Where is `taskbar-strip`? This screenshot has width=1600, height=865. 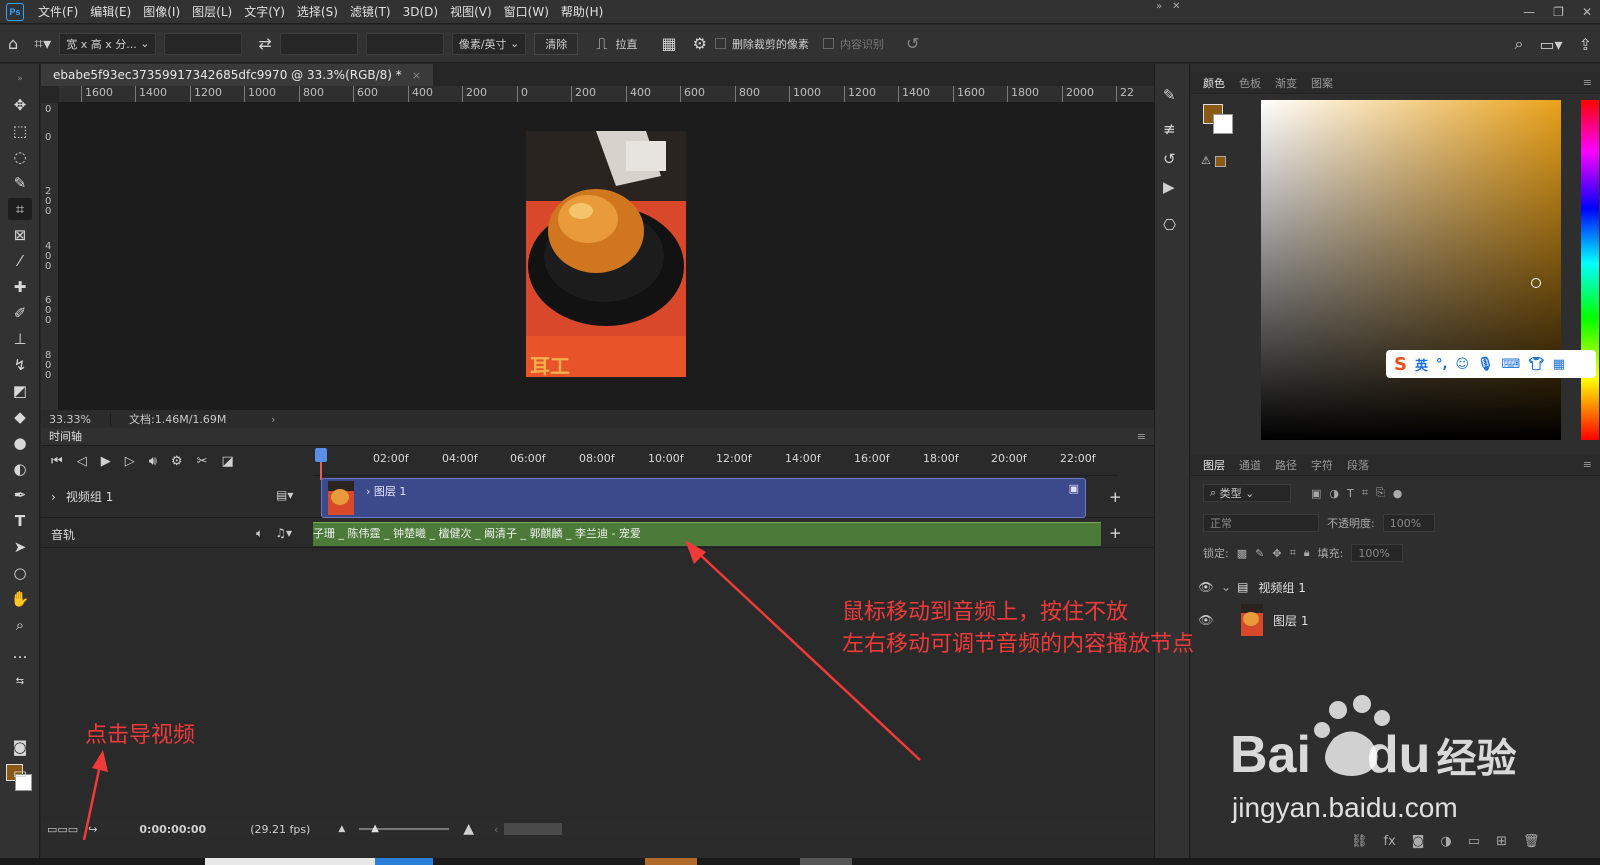 taskbar-strip is located at coordinates (800, 861).